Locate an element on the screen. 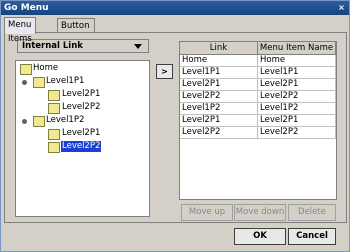  ok-button: OK is located at coordinates (260, 236).